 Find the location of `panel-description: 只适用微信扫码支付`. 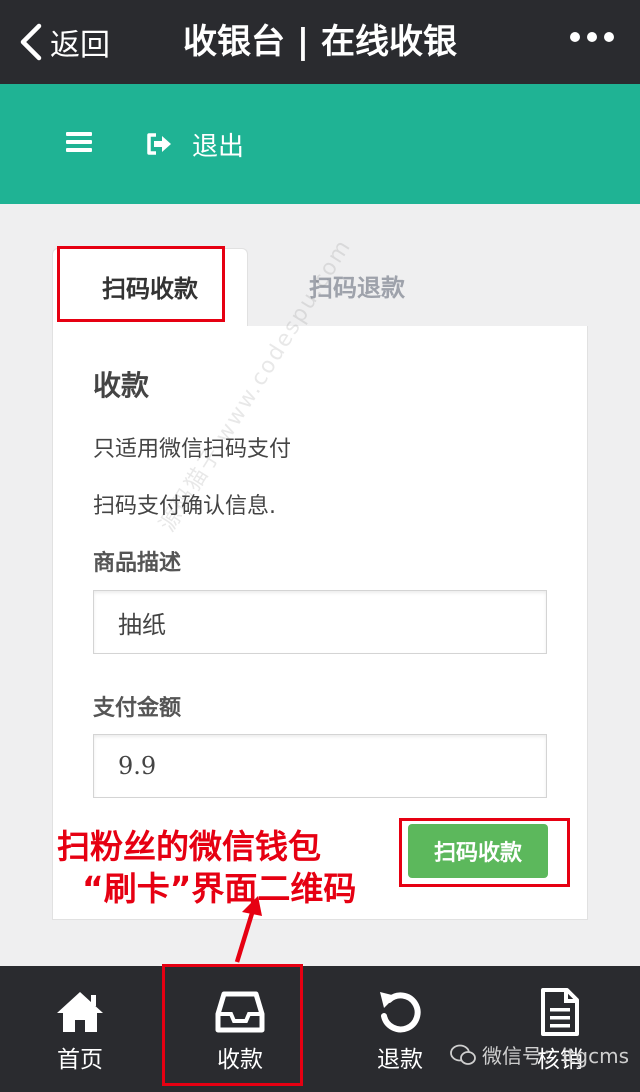

panel-description: 只适用微信扫码支付 is located at coordinates (192, 449).